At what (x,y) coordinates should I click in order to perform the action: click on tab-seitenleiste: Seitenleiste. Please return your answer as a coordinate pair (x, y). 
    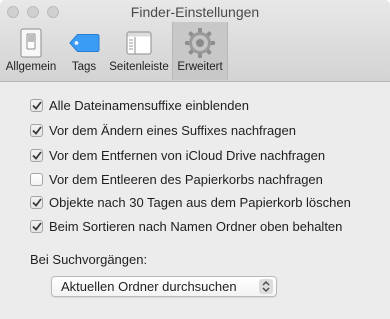
    Looking at the image, I should click on (139, 51).